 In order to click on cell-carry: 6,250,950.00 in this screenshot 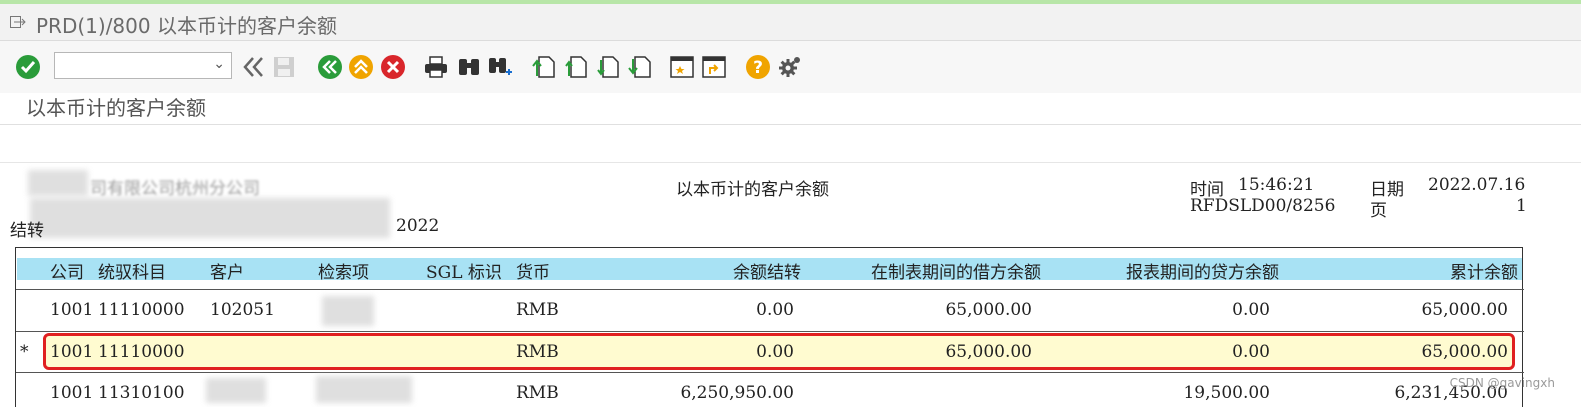, I will do `click(737, 393)`.